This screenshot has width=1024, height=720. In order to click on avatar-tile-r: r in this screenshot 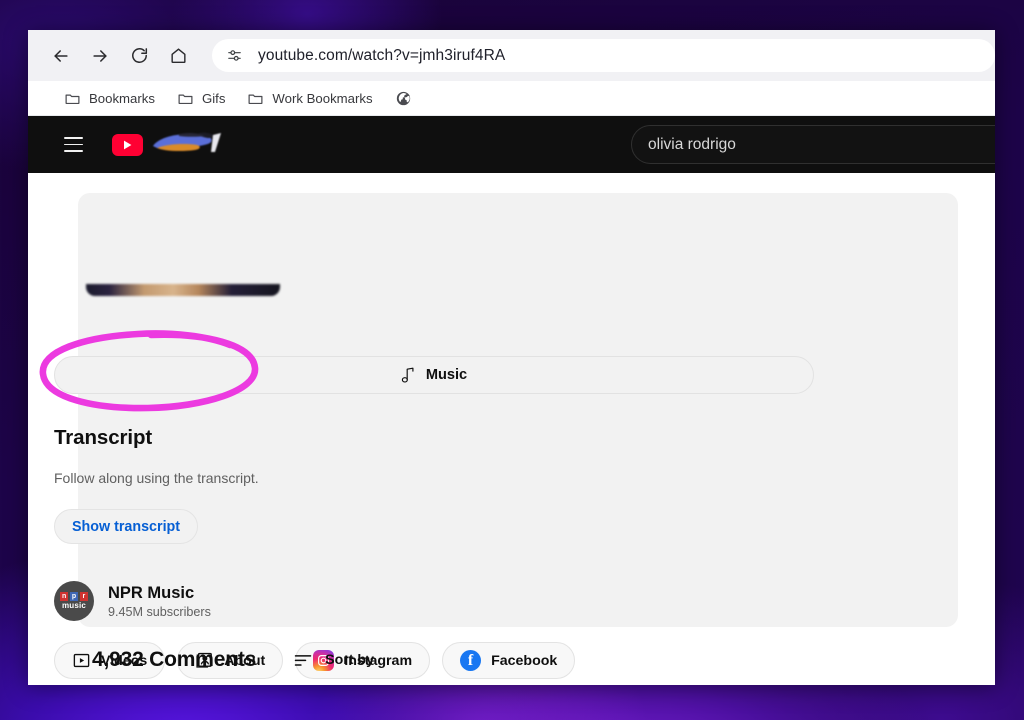, I will do `click(84, 596)`.